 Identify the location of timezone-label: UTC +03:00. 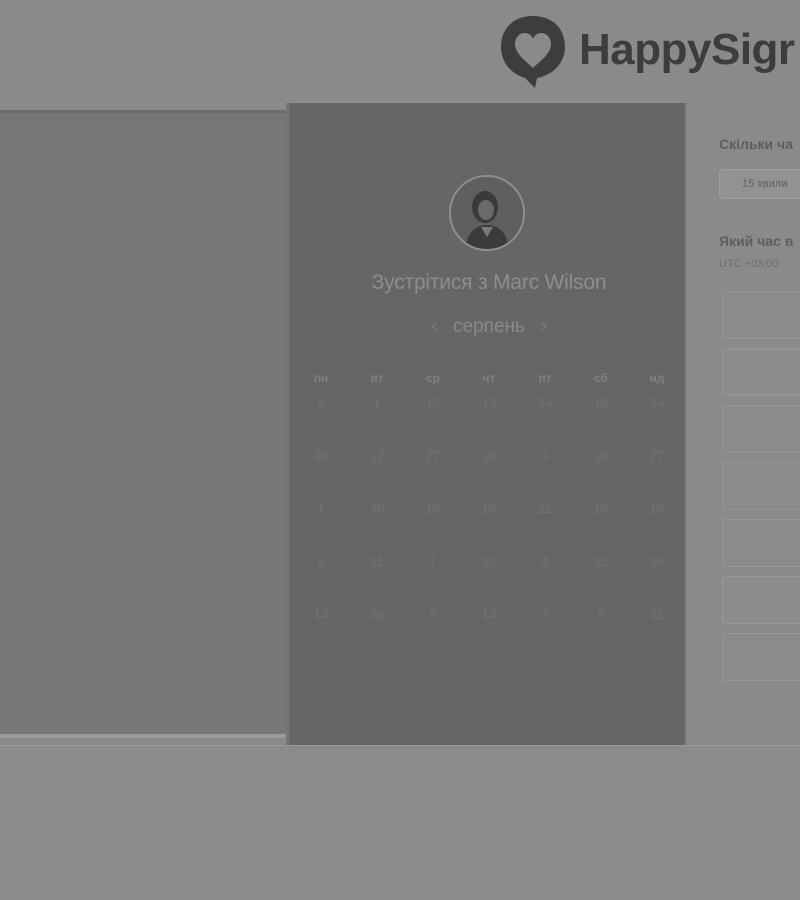
(749, 264).